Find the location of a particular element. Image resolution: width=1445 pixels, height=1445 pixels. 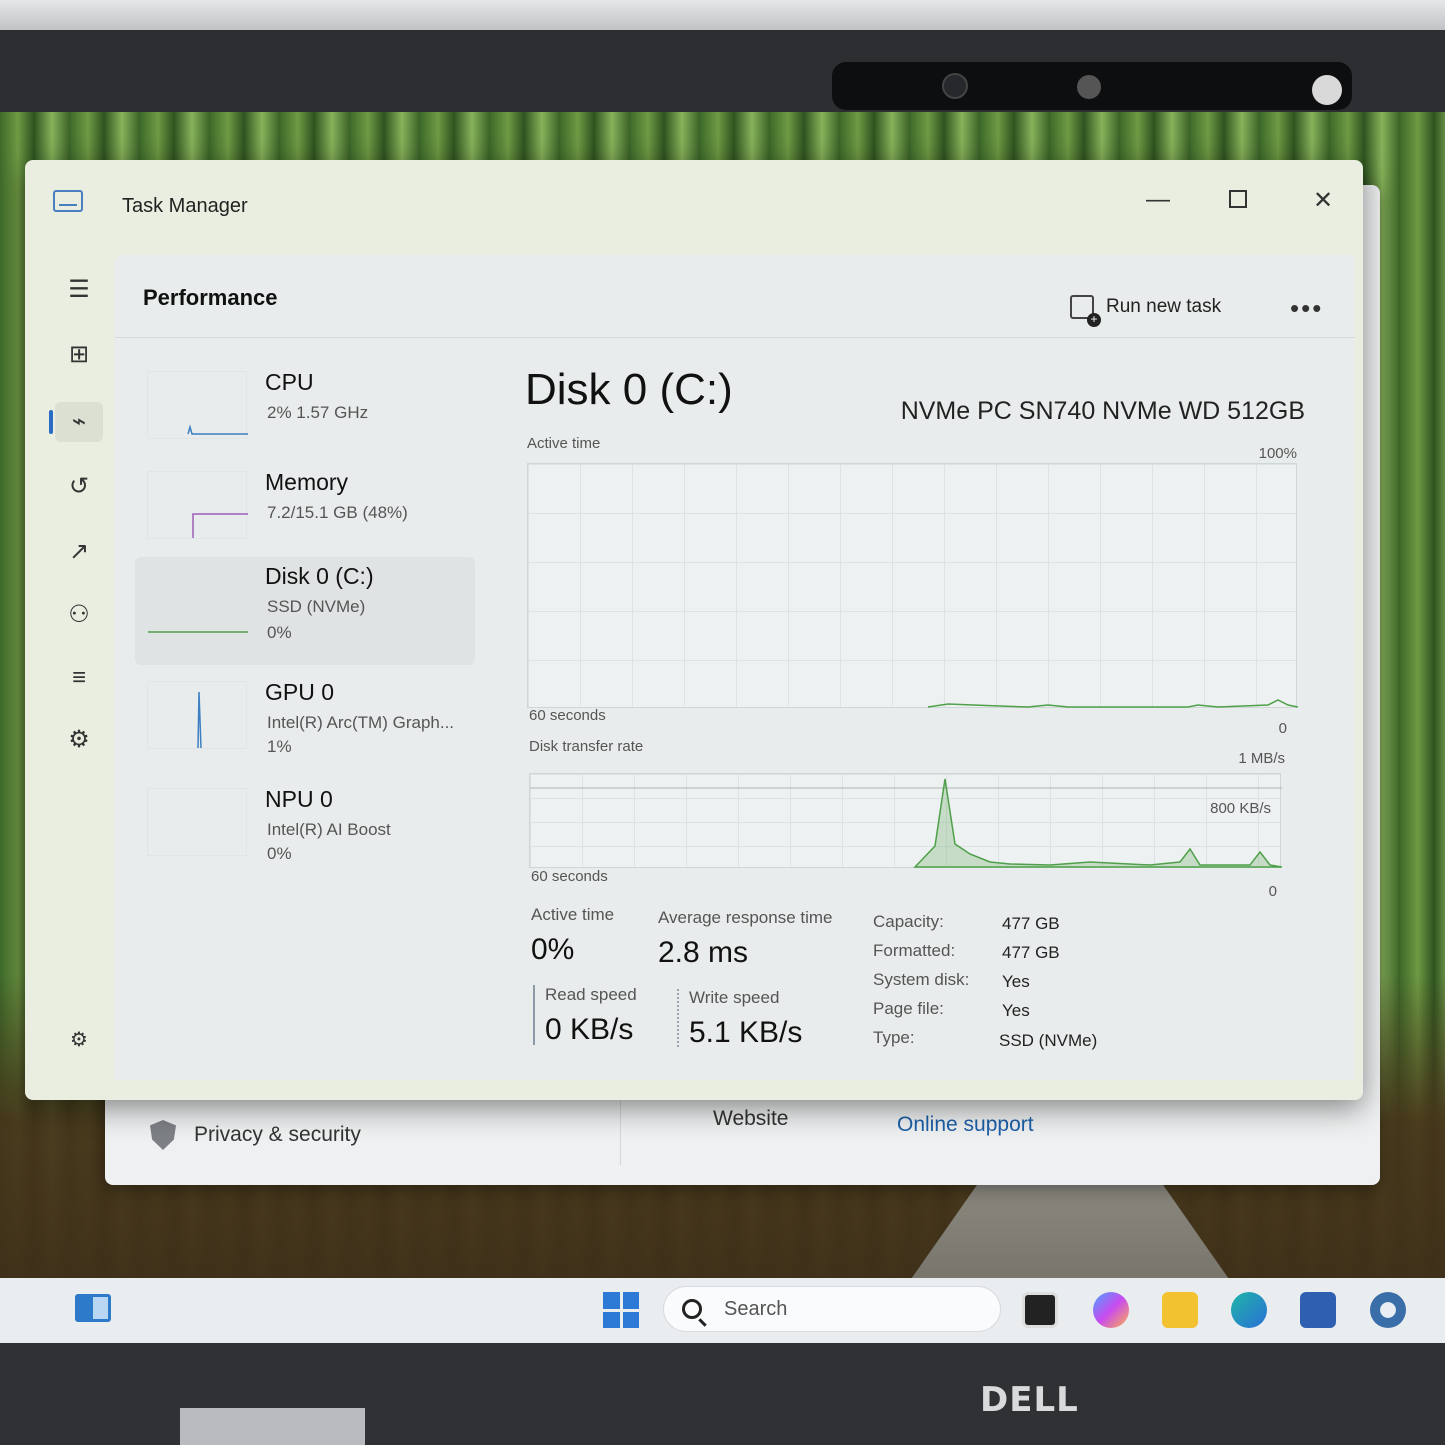

search-icon is located at coordinates (692, 1309).